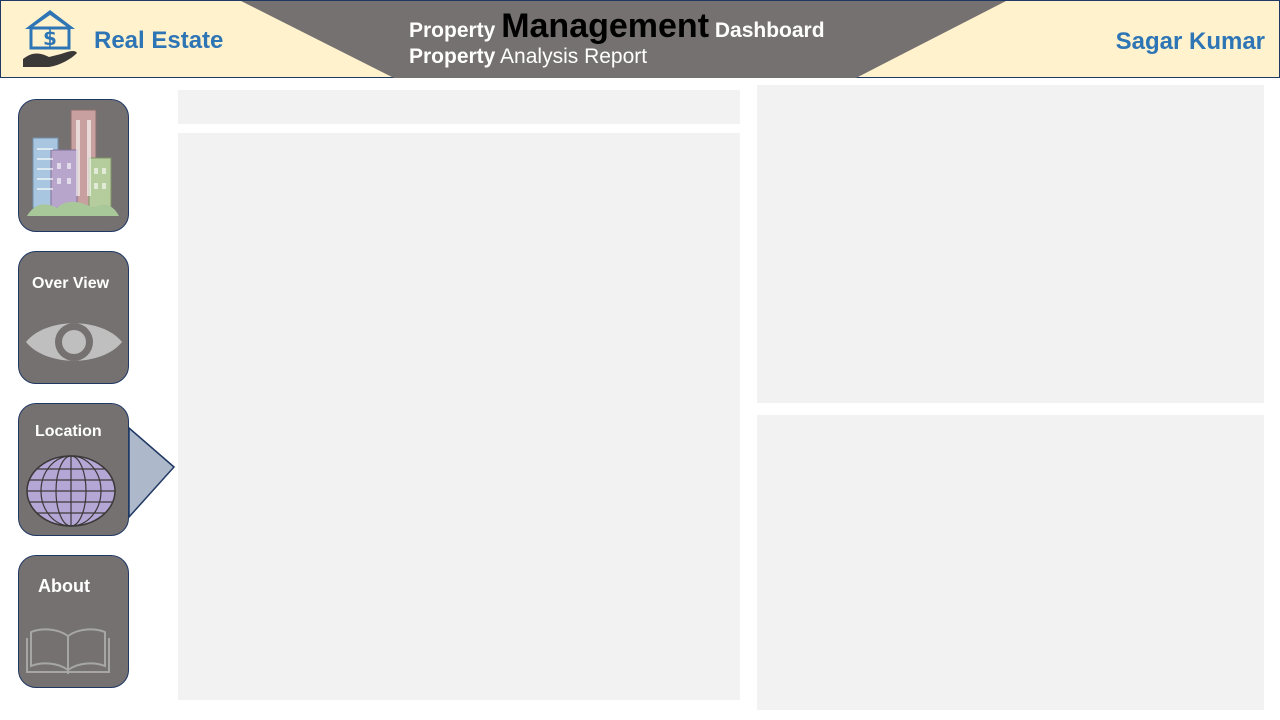  Describe the element at coordinates (71, 283) in the screenshot. I see `nav-overview-label: Over View` at that location.